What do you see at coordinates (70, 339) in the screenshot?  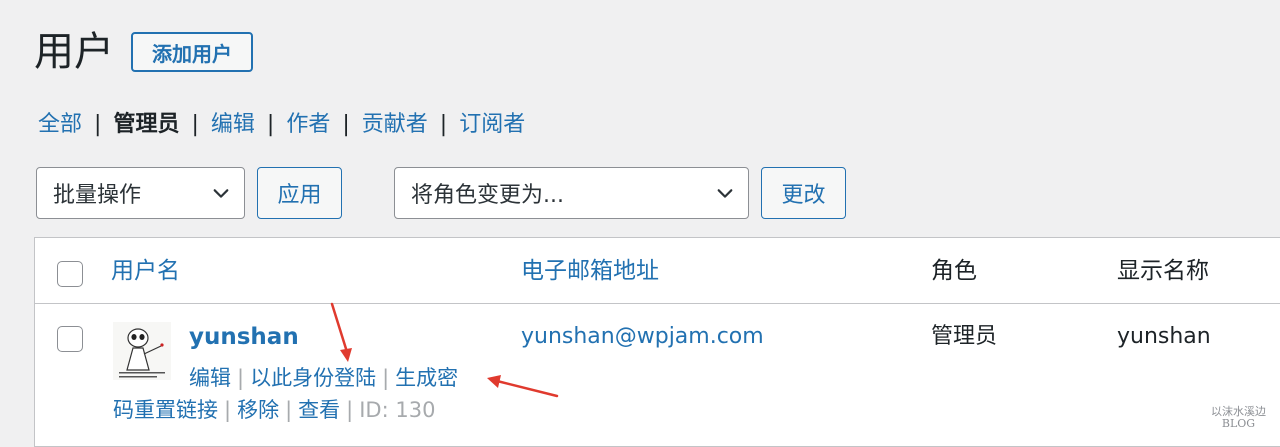 I see `row-checkbox` at bounding box center [70, 339].